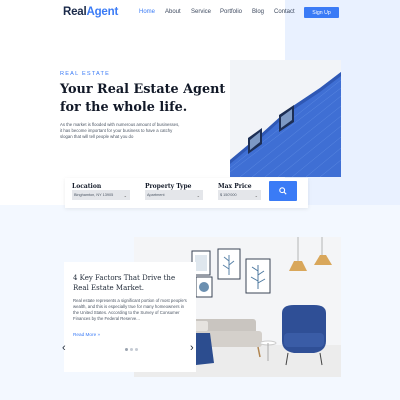 Image resolution: width=400 pixels, height=400 pixels. I want to click on hero-eyebrow: REAL ESTATE, so click(85, 74).